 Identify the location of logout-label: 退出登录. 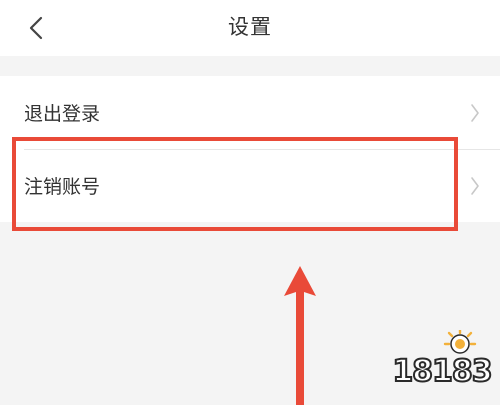
(62, 114).